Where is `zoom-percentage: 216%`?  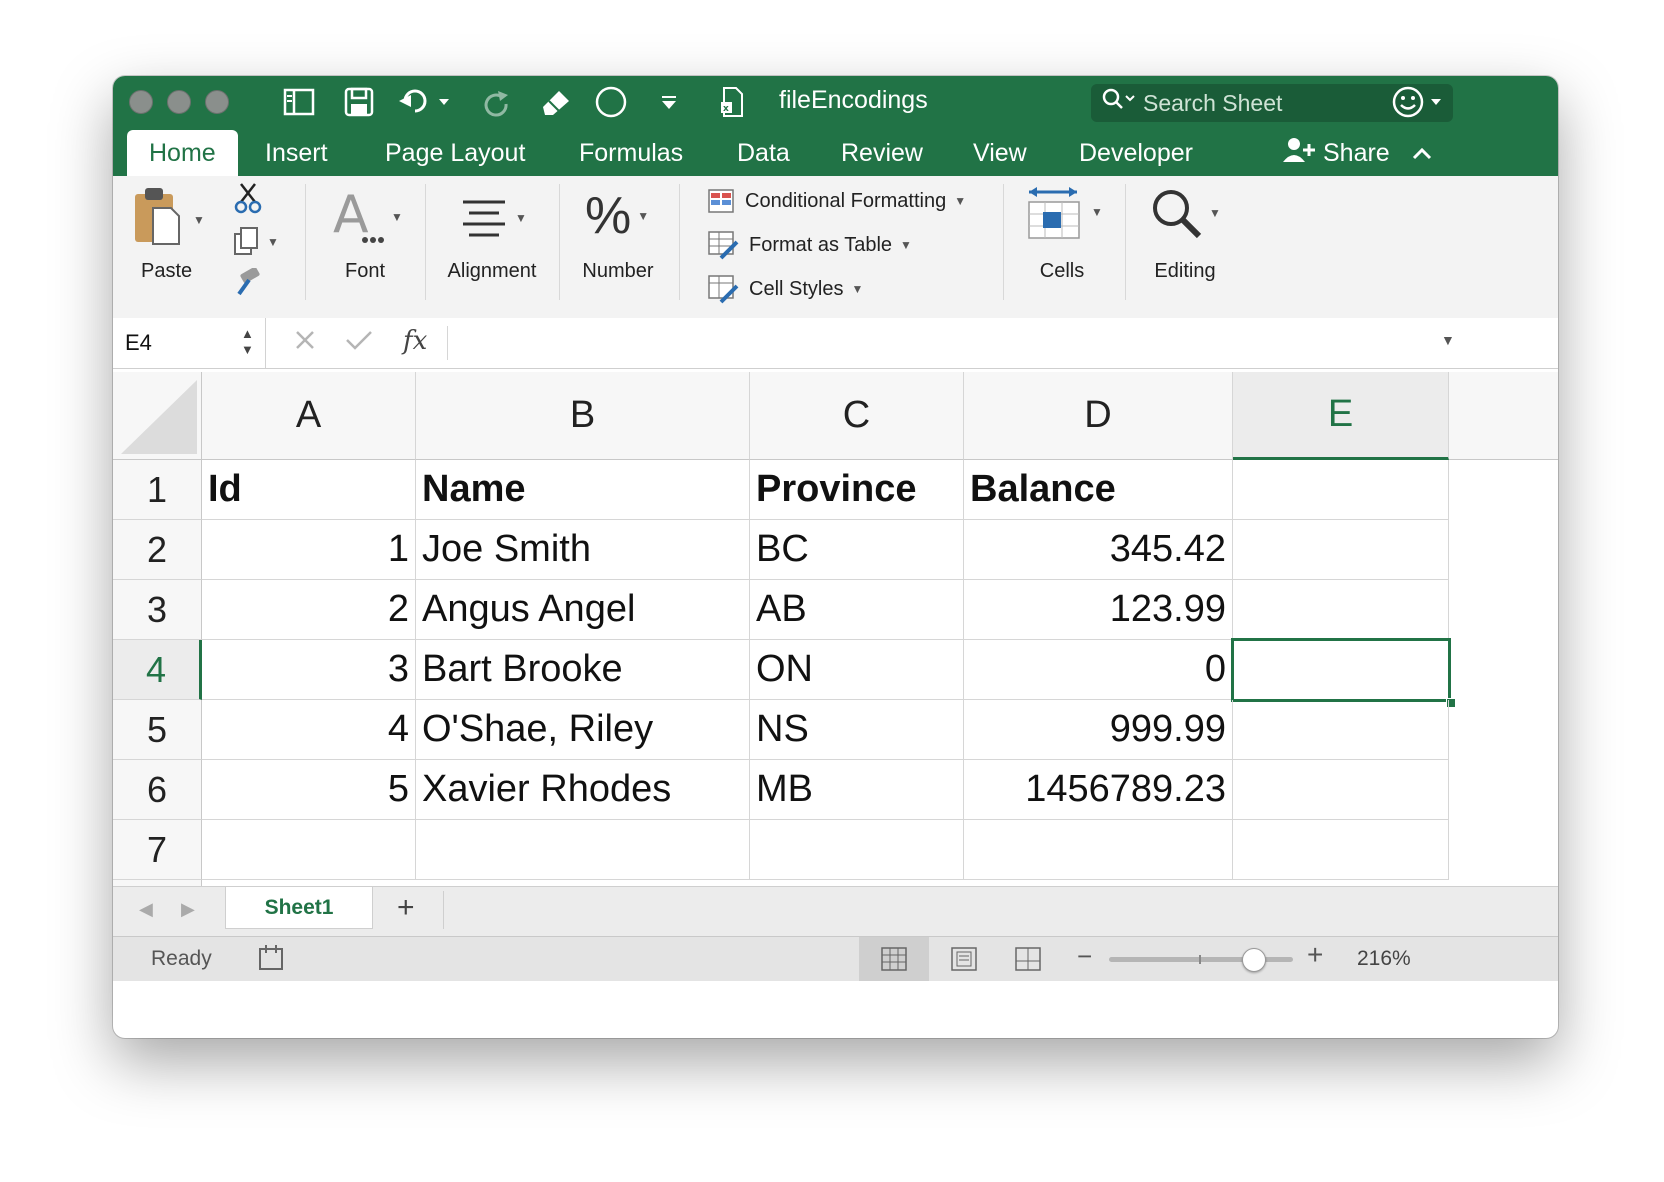 zoom-percentage: 216% is located at coordinates (1384, 959).